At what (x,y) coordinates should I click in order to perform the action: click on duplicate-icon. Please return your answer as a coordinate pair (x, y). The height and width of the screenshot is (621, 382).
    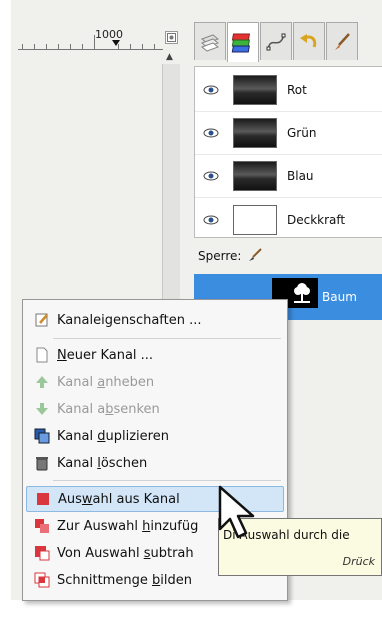
    Looking at the image, I should click on (42, 436).